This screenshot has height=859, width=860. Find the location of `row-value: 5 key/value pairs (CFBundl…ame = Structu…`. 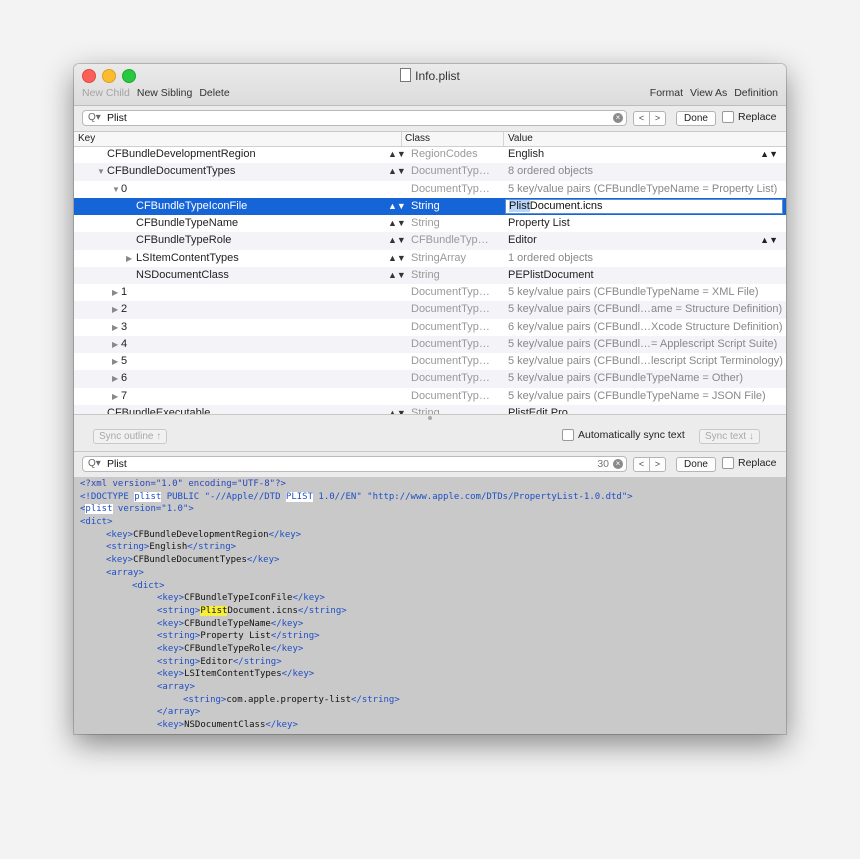

row-value: 5 key/value pairs (CFBundl…ame = Structu… is located at coordinates (645, 309).